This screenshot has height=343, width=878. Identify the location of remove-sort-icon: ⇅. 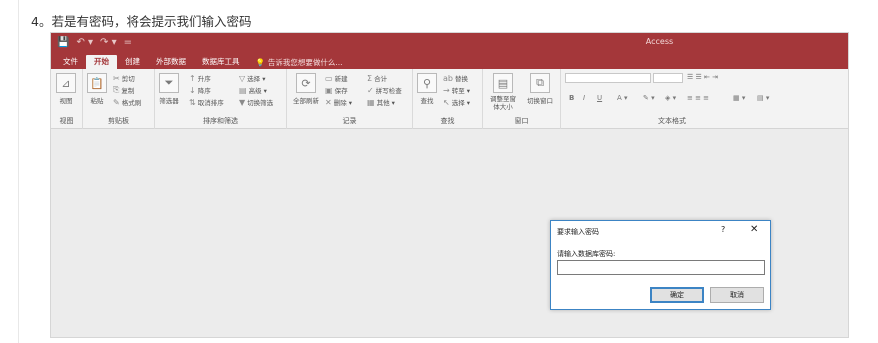
(192, 102).